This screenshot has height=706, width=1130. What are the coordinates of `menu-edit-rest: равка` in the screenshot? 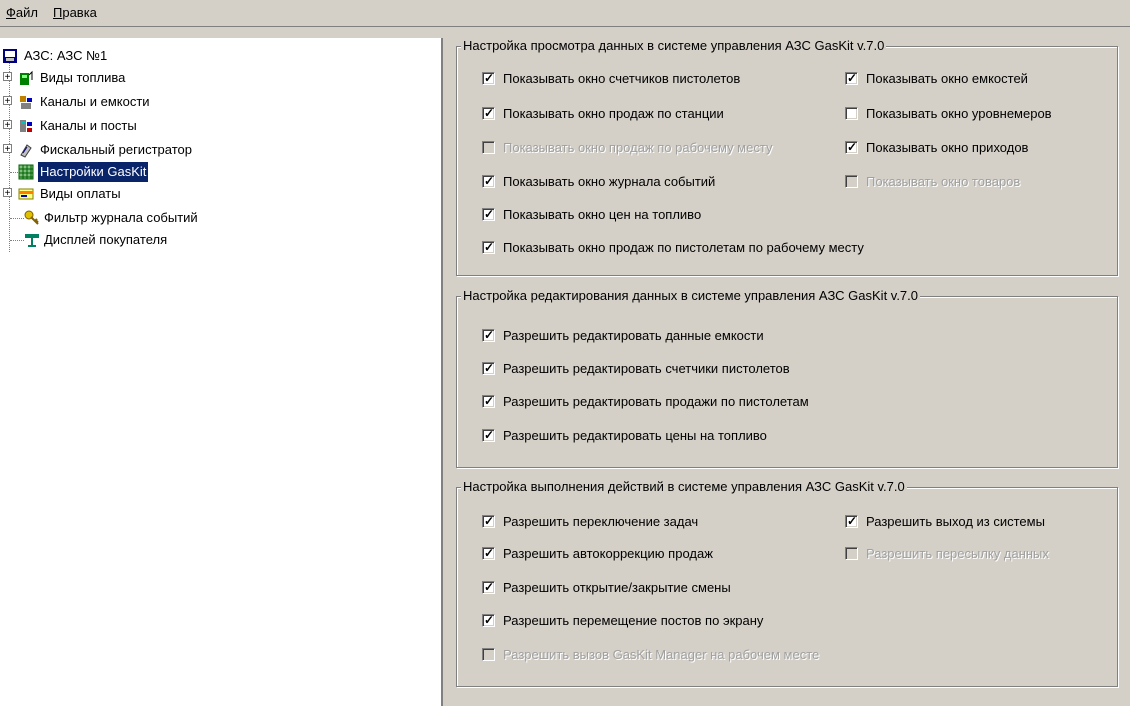 It's located at (79, 12).